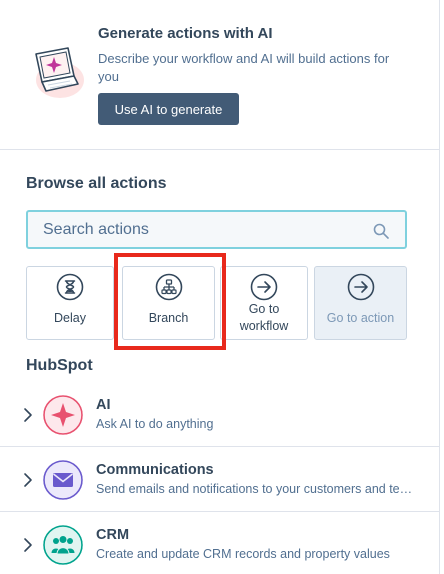 The width and height of the screenshot is (444, 574). Describe the element at coordinates (264, 317) in the screenshot. I see `tile-label: Go to workflow` at that location.